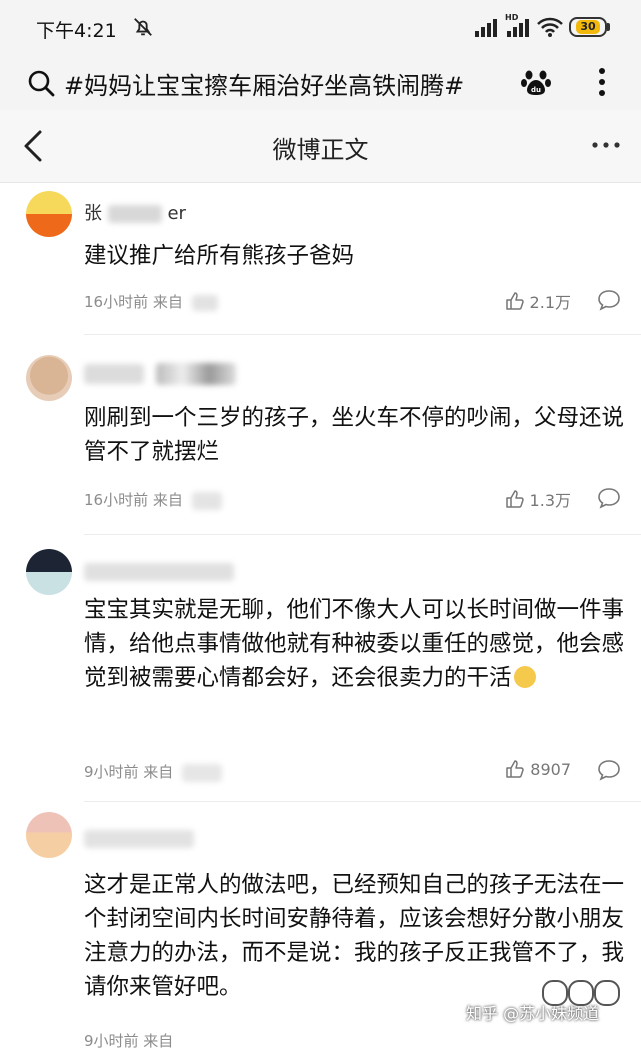 The width and height of the screenshot is (641, 1051). I want to click on battery-icon: 30, so click(589, 27).